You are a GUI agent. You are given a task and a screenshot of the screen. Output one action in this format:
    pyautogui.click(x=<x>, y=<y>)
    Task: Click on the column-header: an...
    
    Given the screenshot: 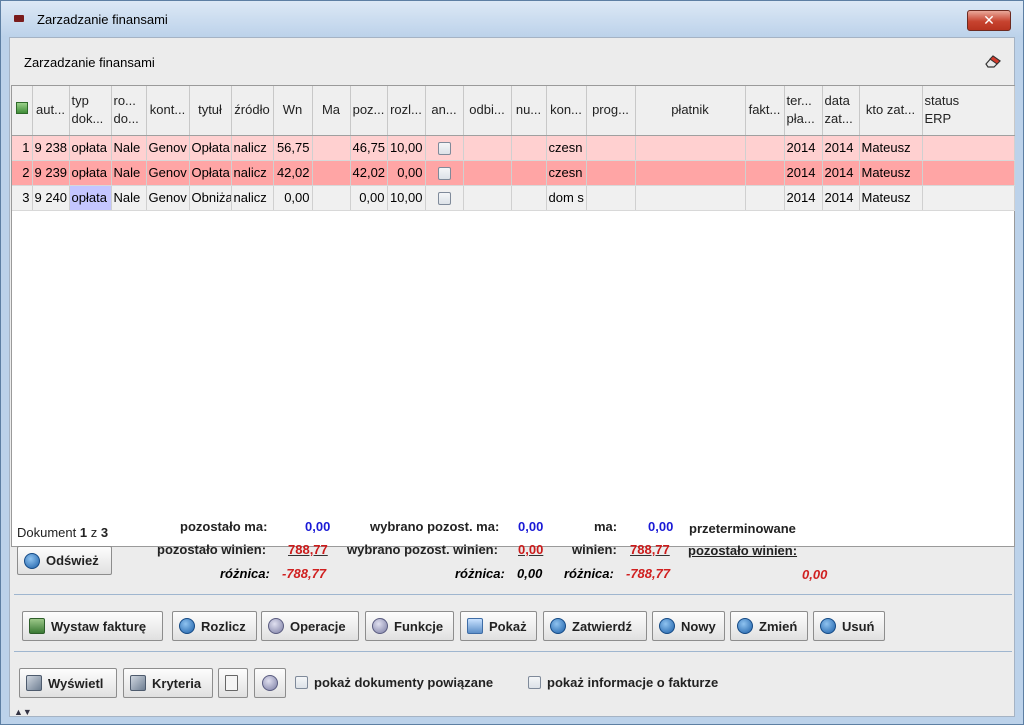 What is the action you would take?
    pyautogui.click(x=444, y=111)
    